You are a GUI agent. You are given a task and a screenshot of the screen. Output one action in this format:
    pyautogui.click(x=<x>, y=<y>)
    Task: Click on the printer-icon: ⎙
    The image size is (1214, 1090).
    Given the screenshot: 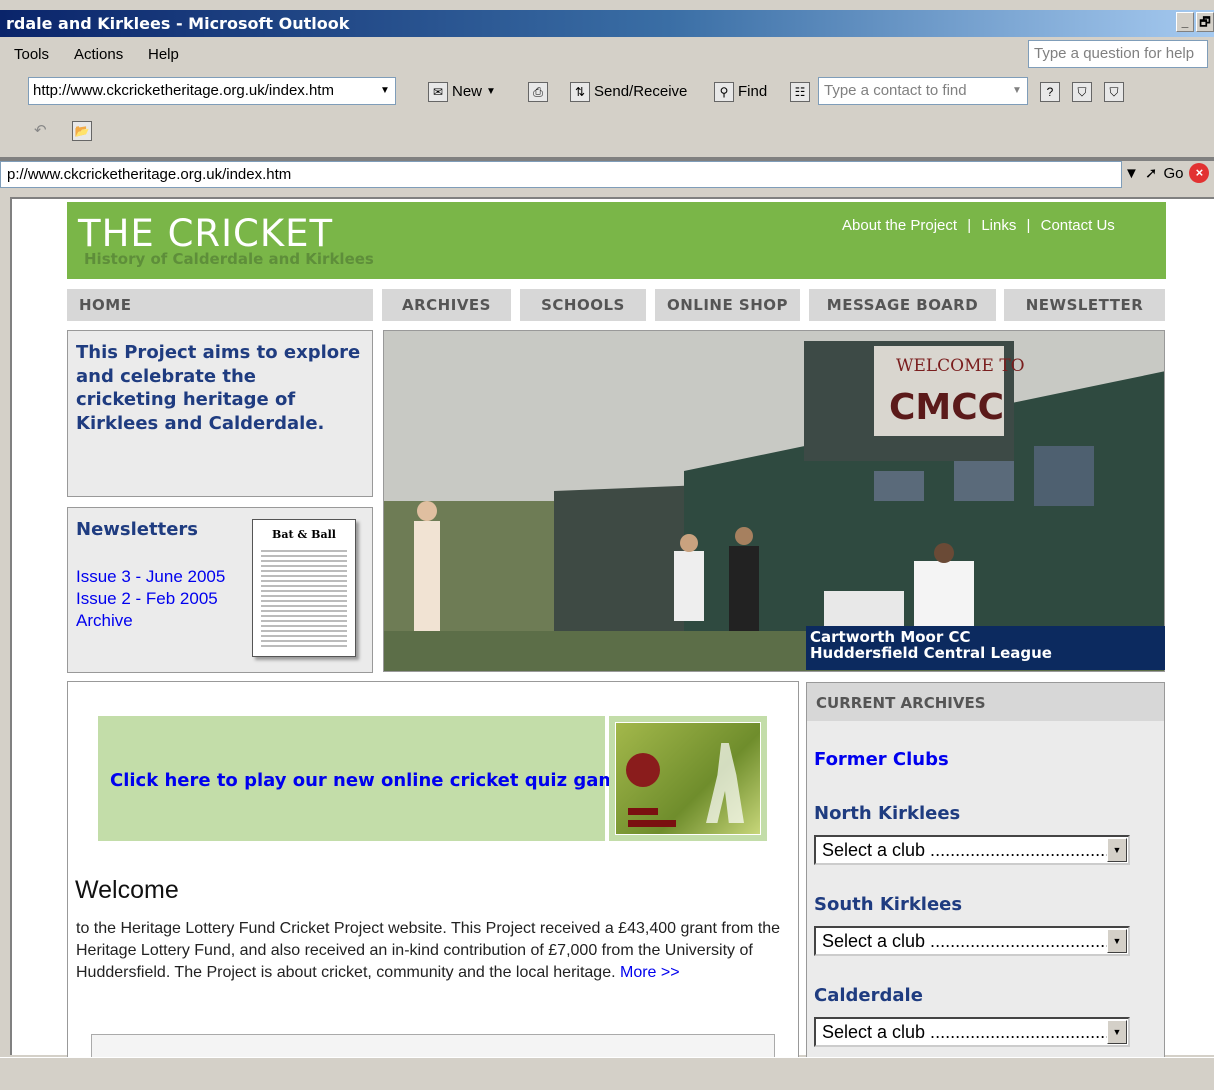 What is the action you would take?
    pyautogui.click(x=538, y=92)
    